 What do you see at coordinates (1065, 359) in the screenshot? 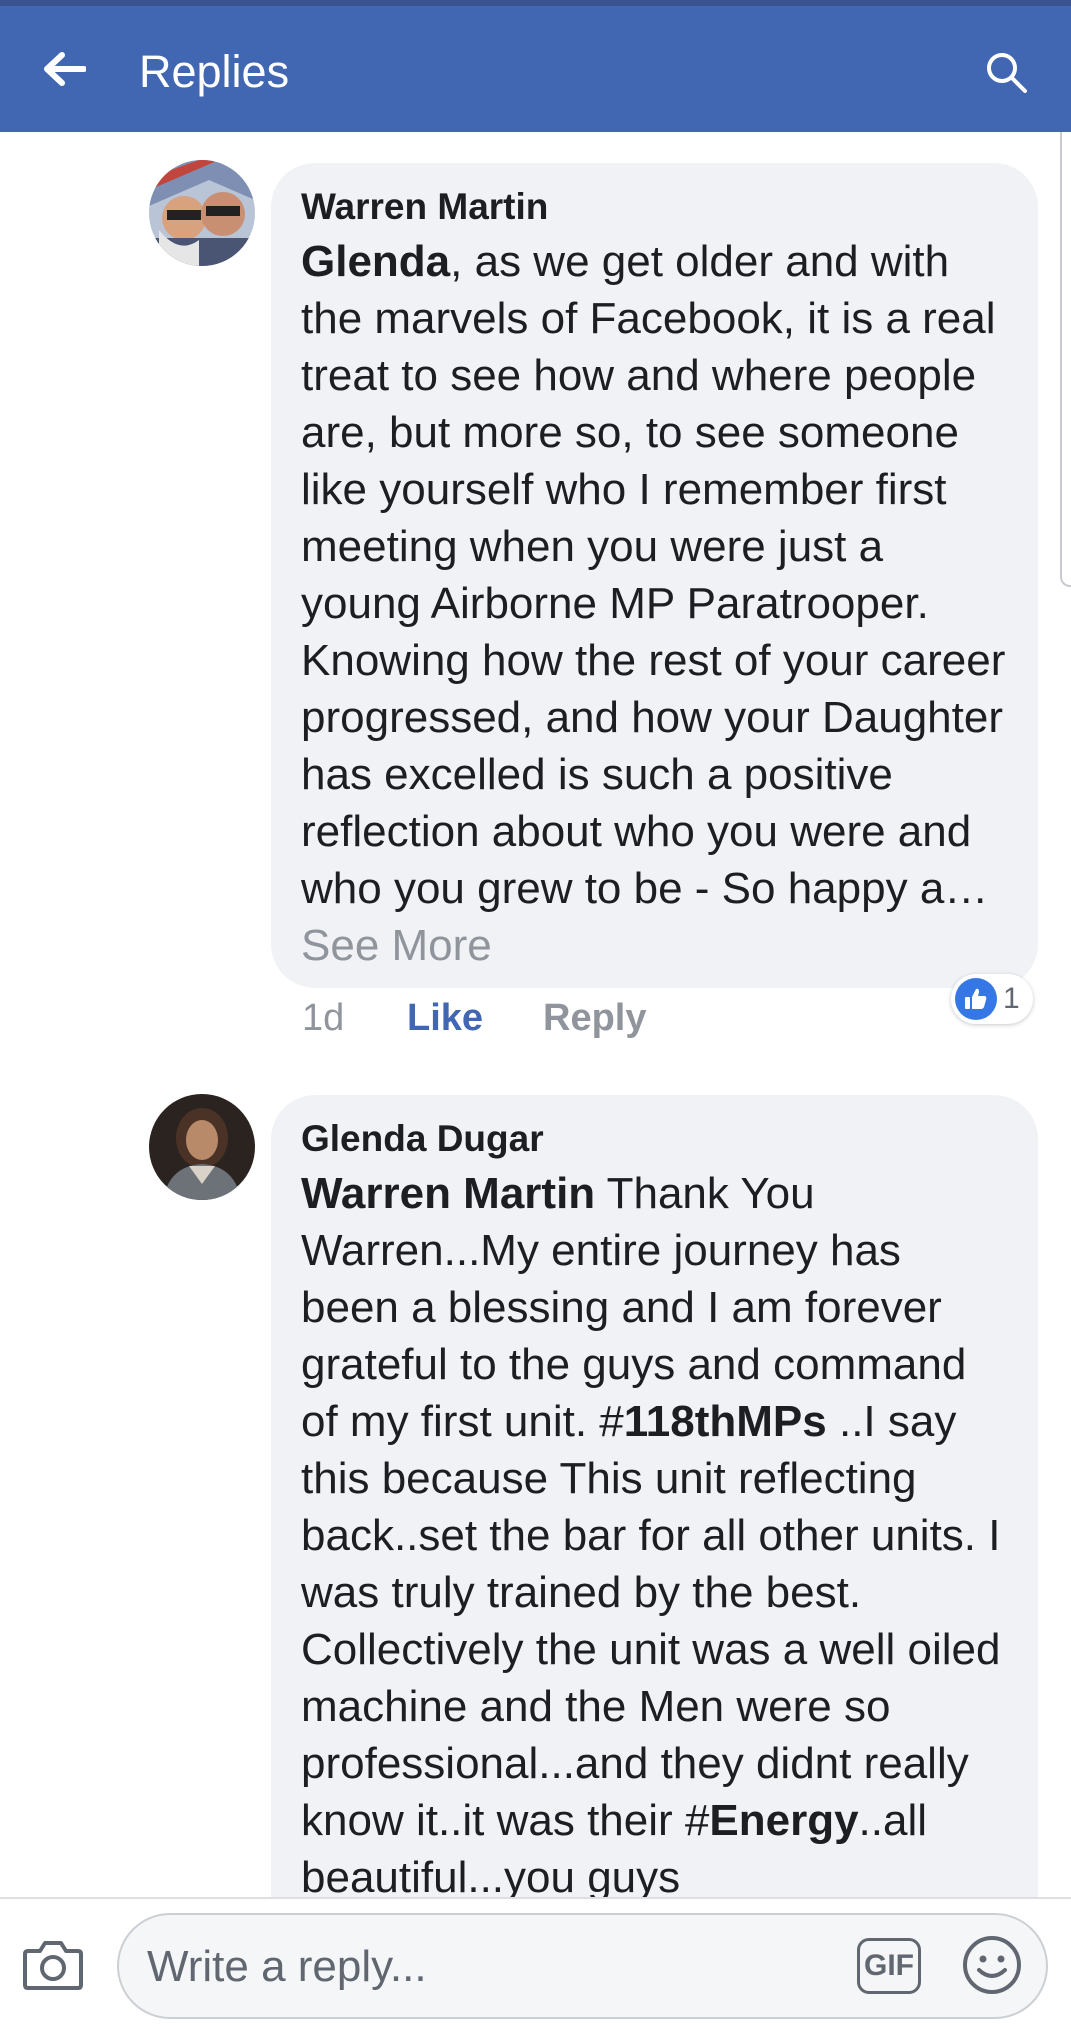
I see `scrollbar` at bounding box center [1065, 359].